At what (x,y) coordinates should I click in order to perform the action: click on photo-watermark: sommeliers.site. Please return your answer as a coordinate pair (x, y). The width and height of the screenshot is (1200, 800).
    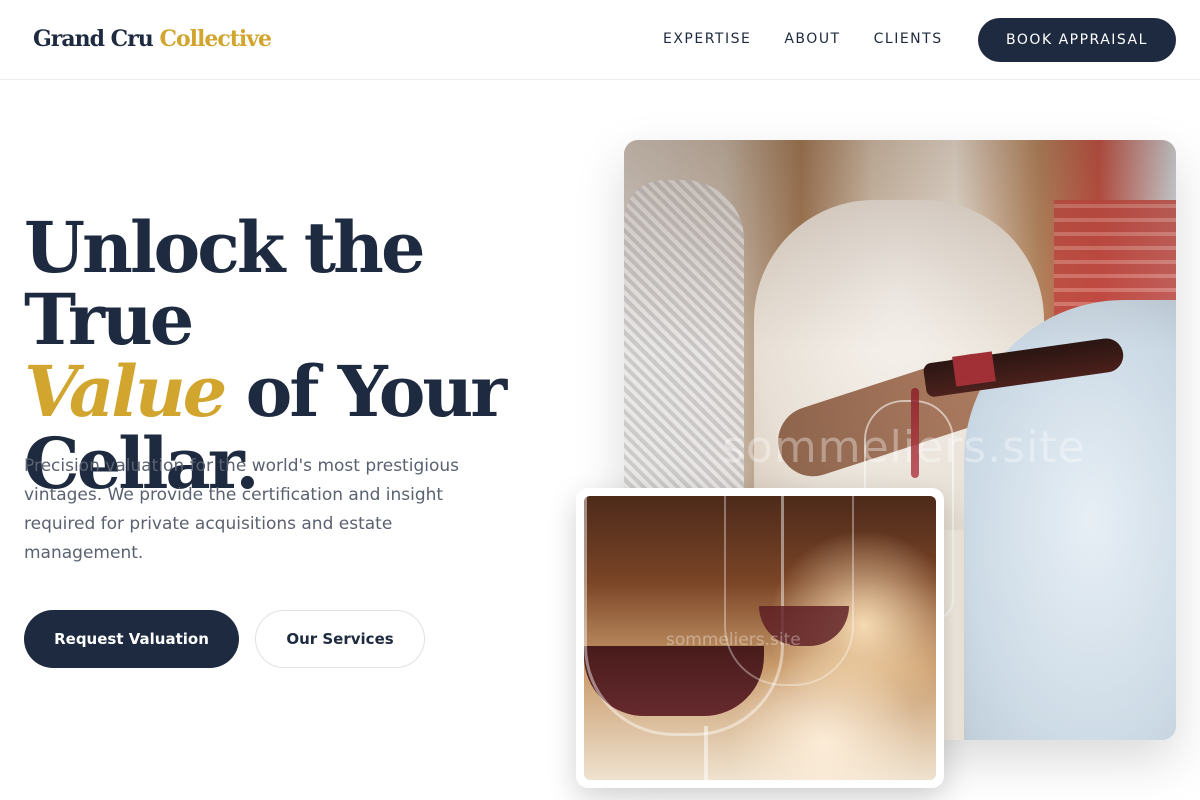
    Looking at the image, I should click on (904, 447).